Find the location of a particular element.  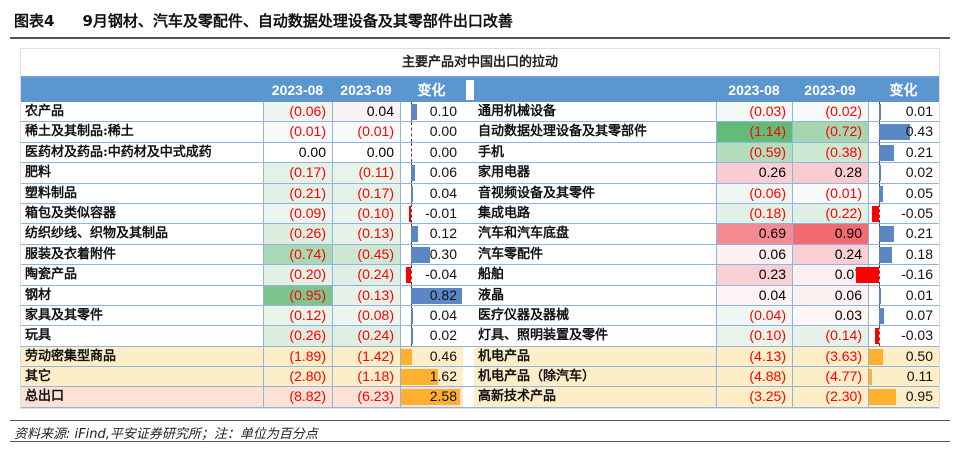

change-value: 0.11 is located at coordinates (919, 376).